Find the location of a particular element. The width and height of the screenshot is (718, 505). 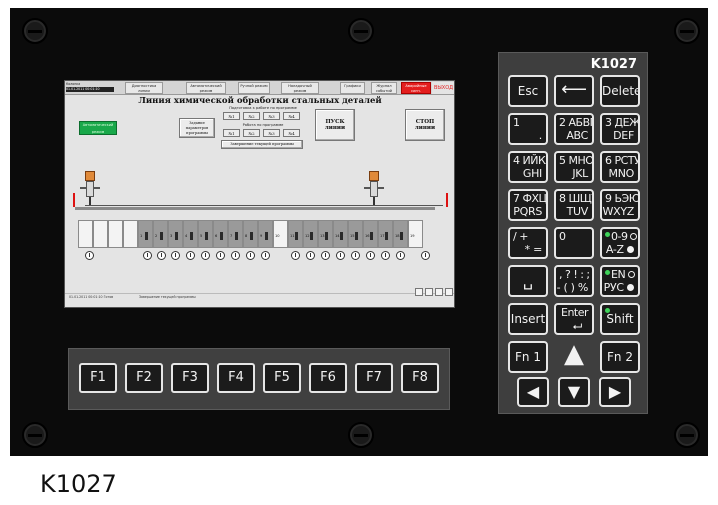

f3-key: F3 is located at coordinates (190, 378).